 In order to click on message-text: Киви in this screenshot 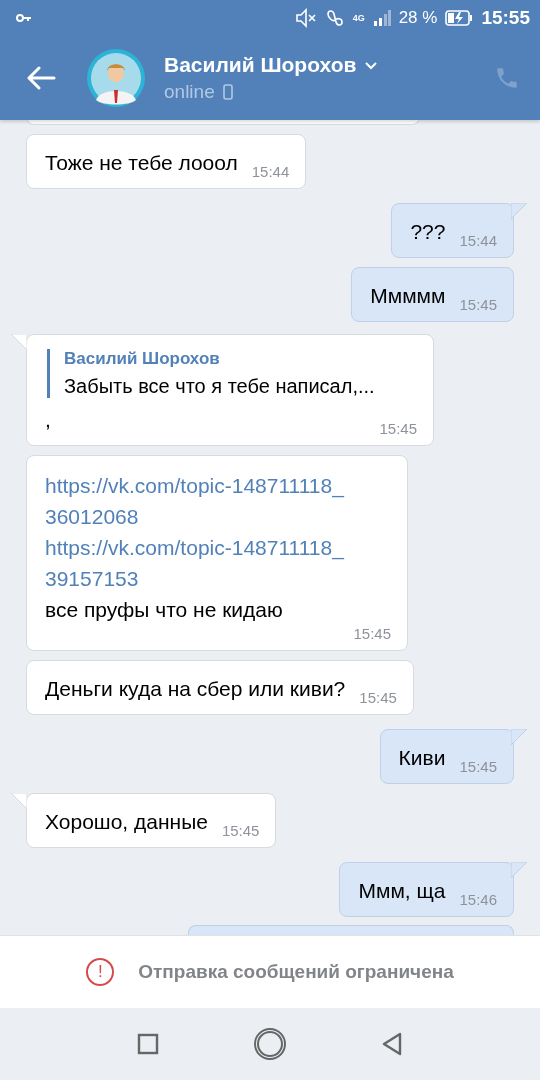, I will do `click(422, 757)`.